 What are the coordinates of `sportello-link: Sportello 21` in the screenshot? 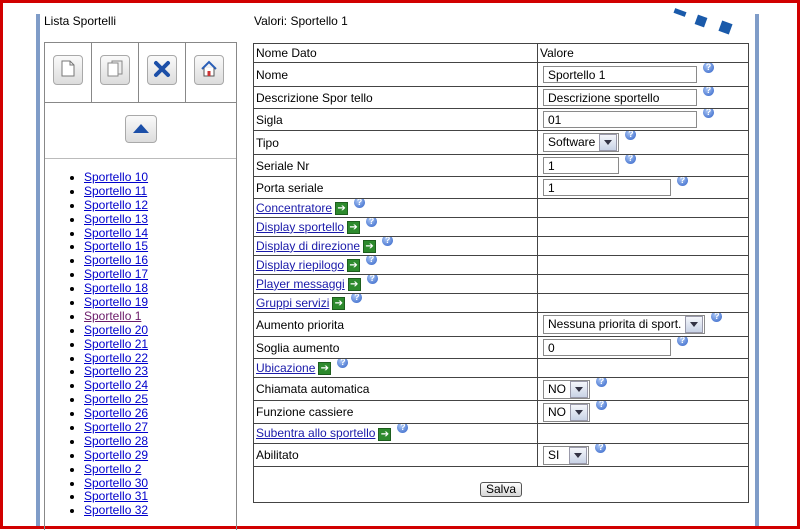 It's located at (116, 344).